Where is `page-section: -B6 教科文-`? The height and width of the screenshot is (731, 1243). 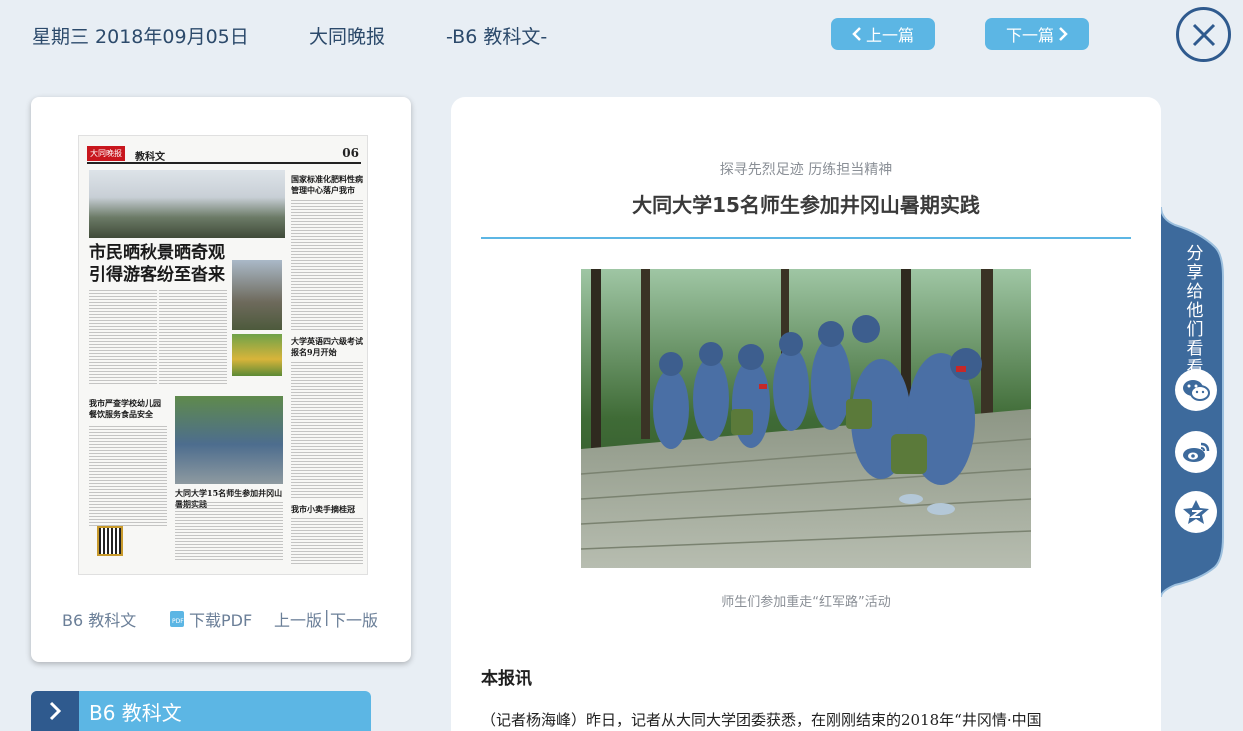
page-section: -B6 教科文- is located at coordinates (497, 37).